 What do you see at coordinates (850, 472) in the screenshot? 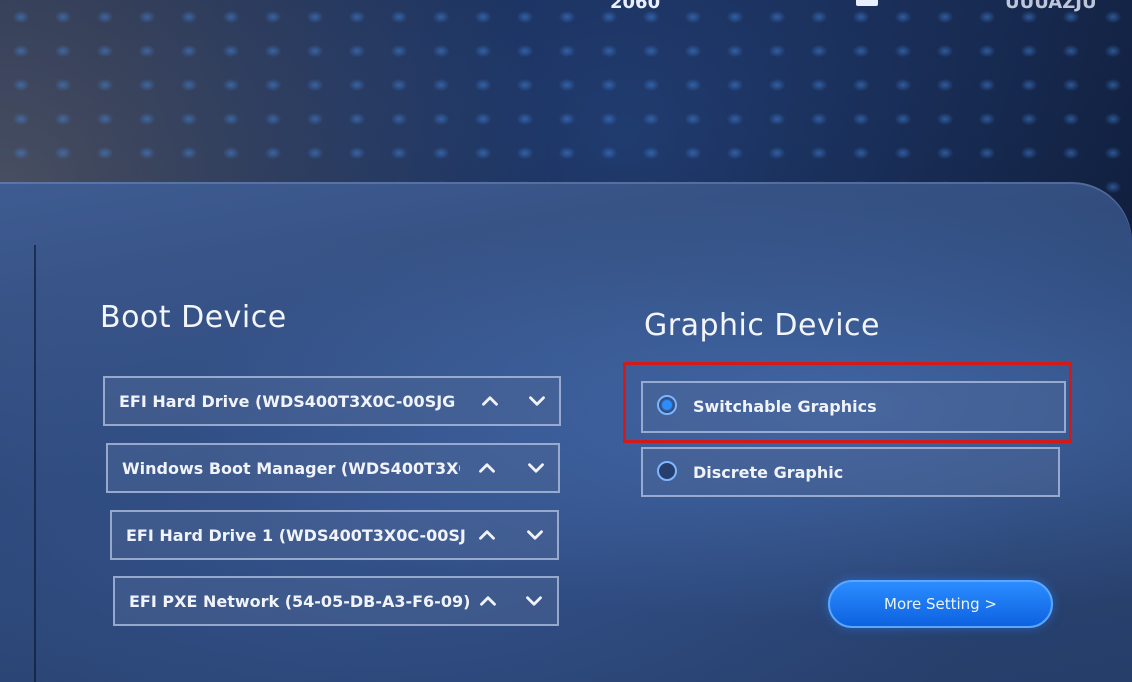
I see `radio-option-discrete-graphic: Discrete Graphic` at bounding box center [850, 472].